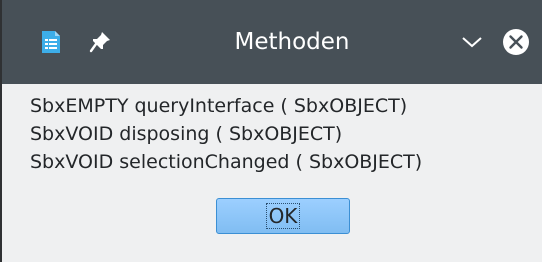  What do you see at coordinates (100, 42) in the screenshot?
I see `pin-icon` at bounding box center [100, 42].